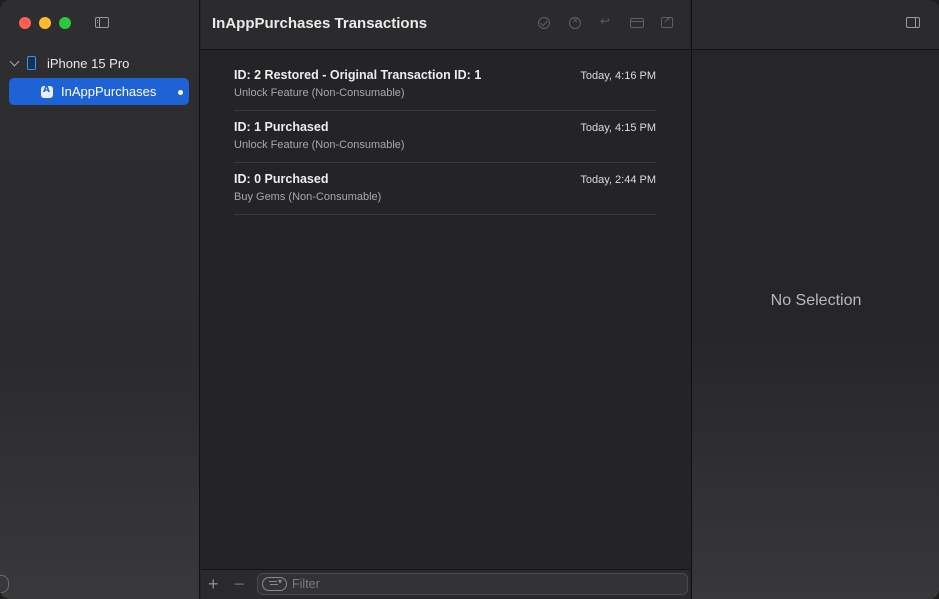 The image size is (939, 599). I want to click on transaction-subtitle: Buy Gems (Non-Consumable), so click(308, 197).